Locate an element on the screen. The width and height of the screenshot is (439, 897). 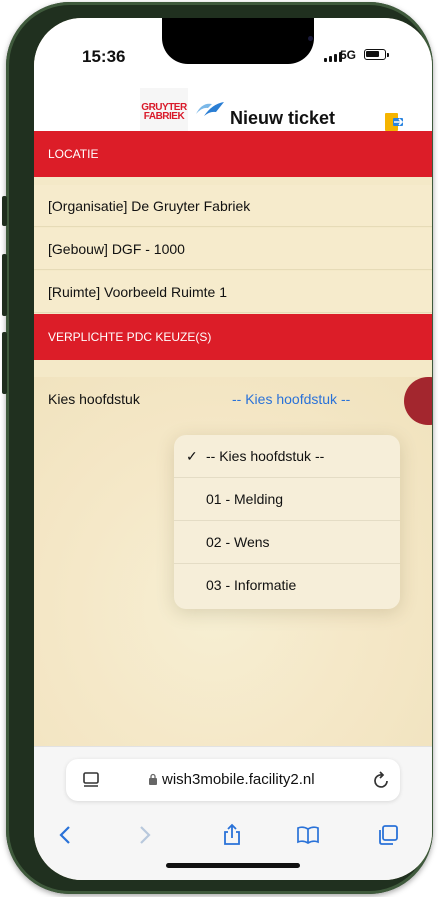
browser-toolbar: wish3mobile.facility2.nl is located at coordinates (233, 813).